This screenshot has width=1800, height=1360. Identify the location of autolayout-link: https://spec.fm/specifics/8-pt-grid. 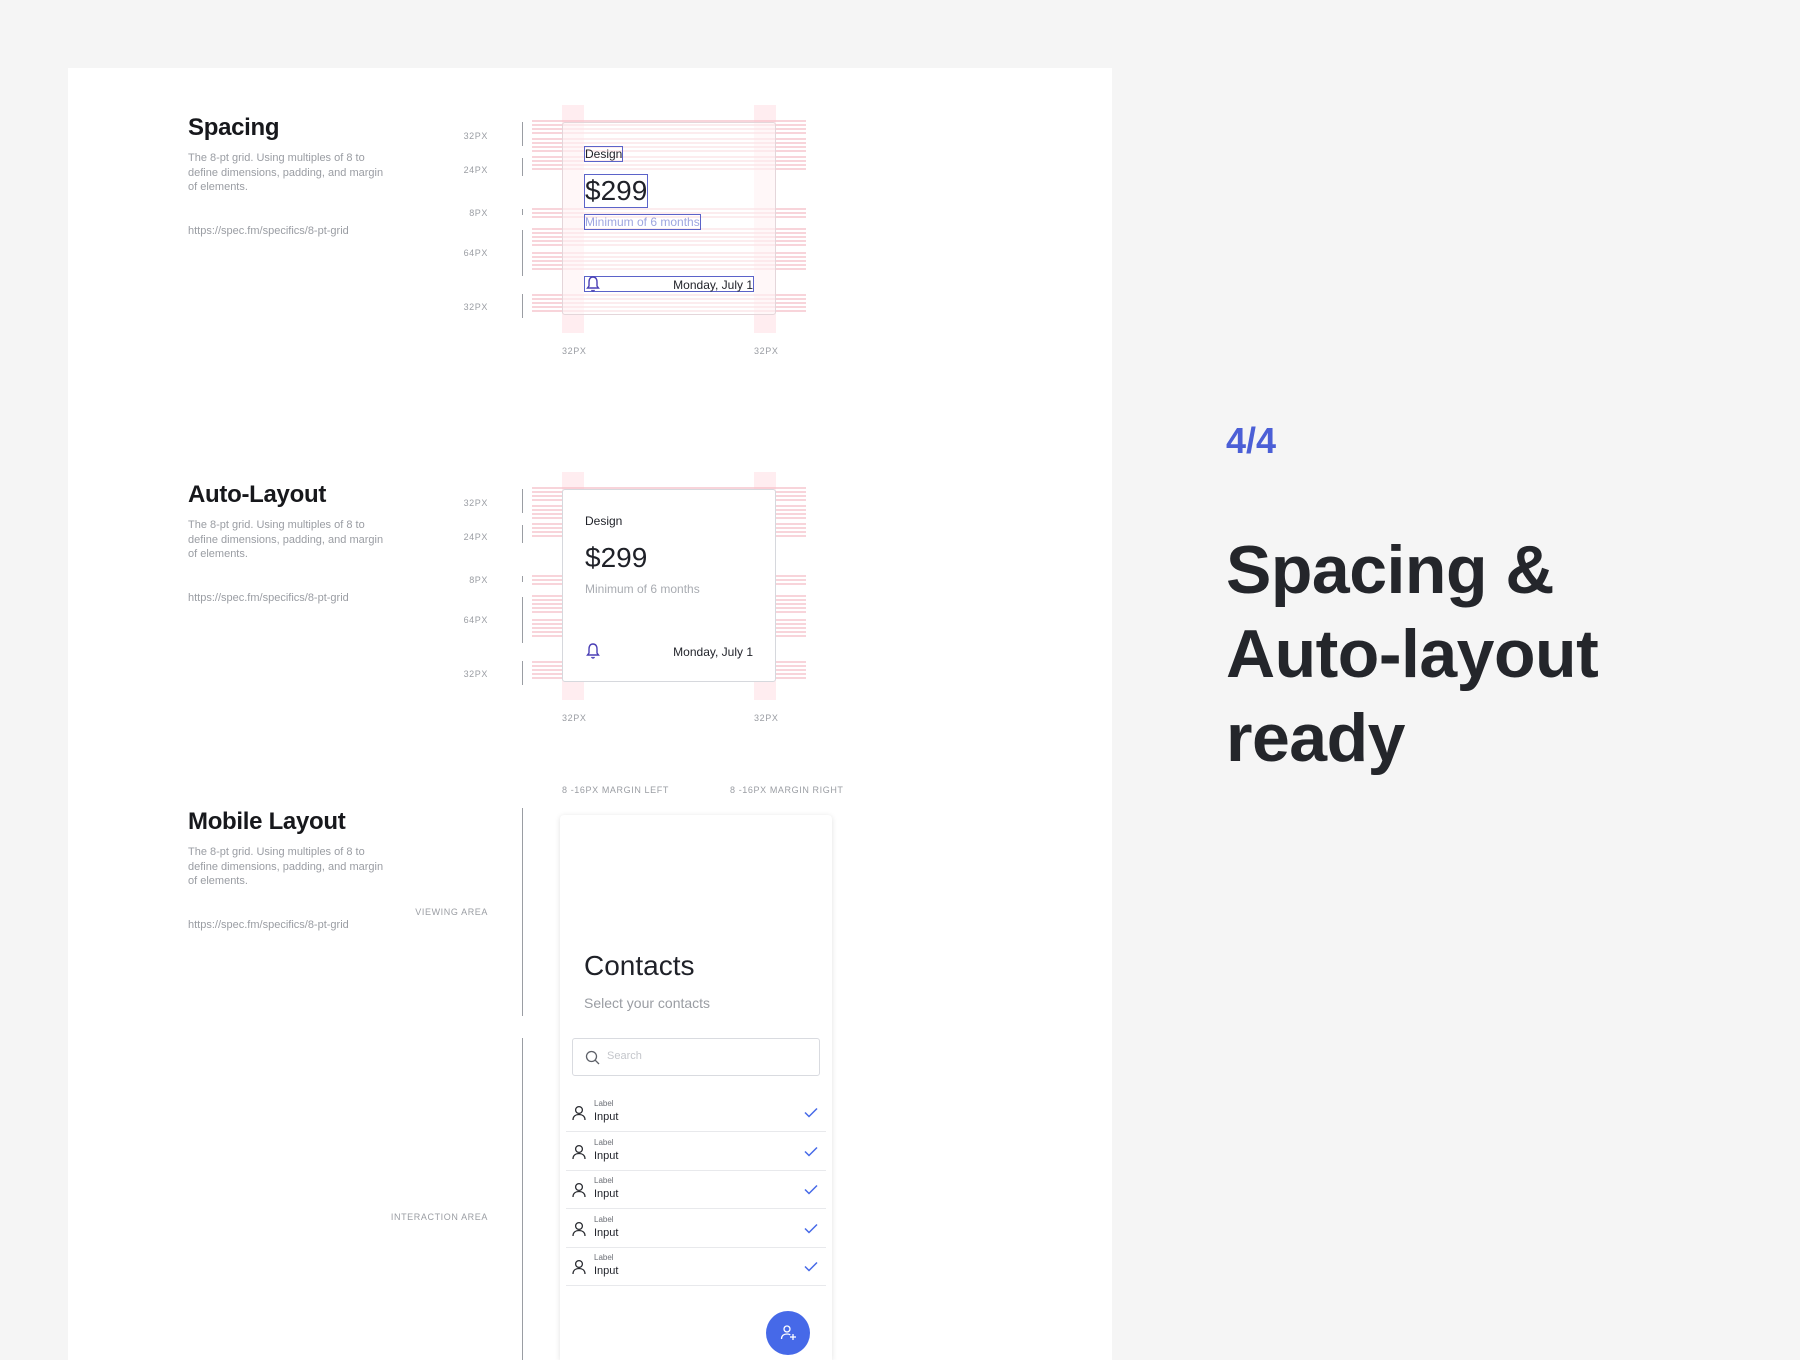
(268, 598).